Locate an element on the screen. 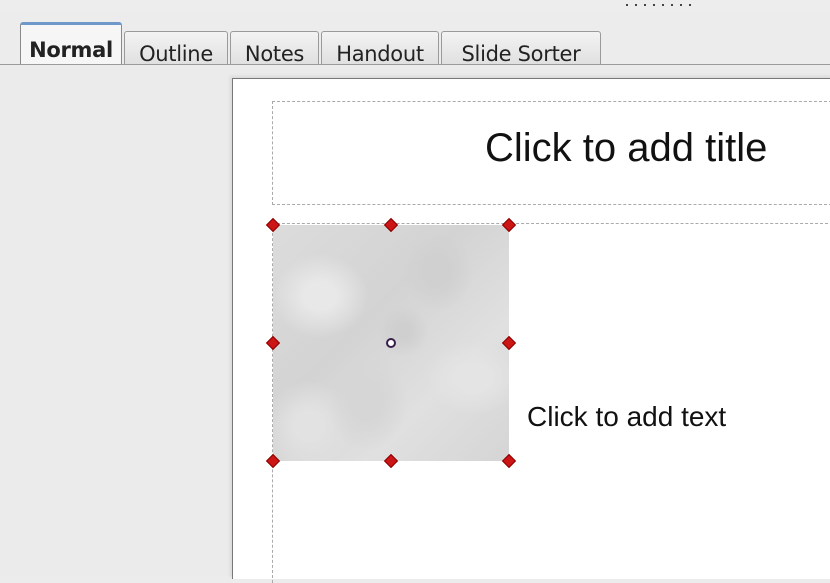 This screenshot has width=830, height=583. toolbar-grip is located at coordinates (661, 5).